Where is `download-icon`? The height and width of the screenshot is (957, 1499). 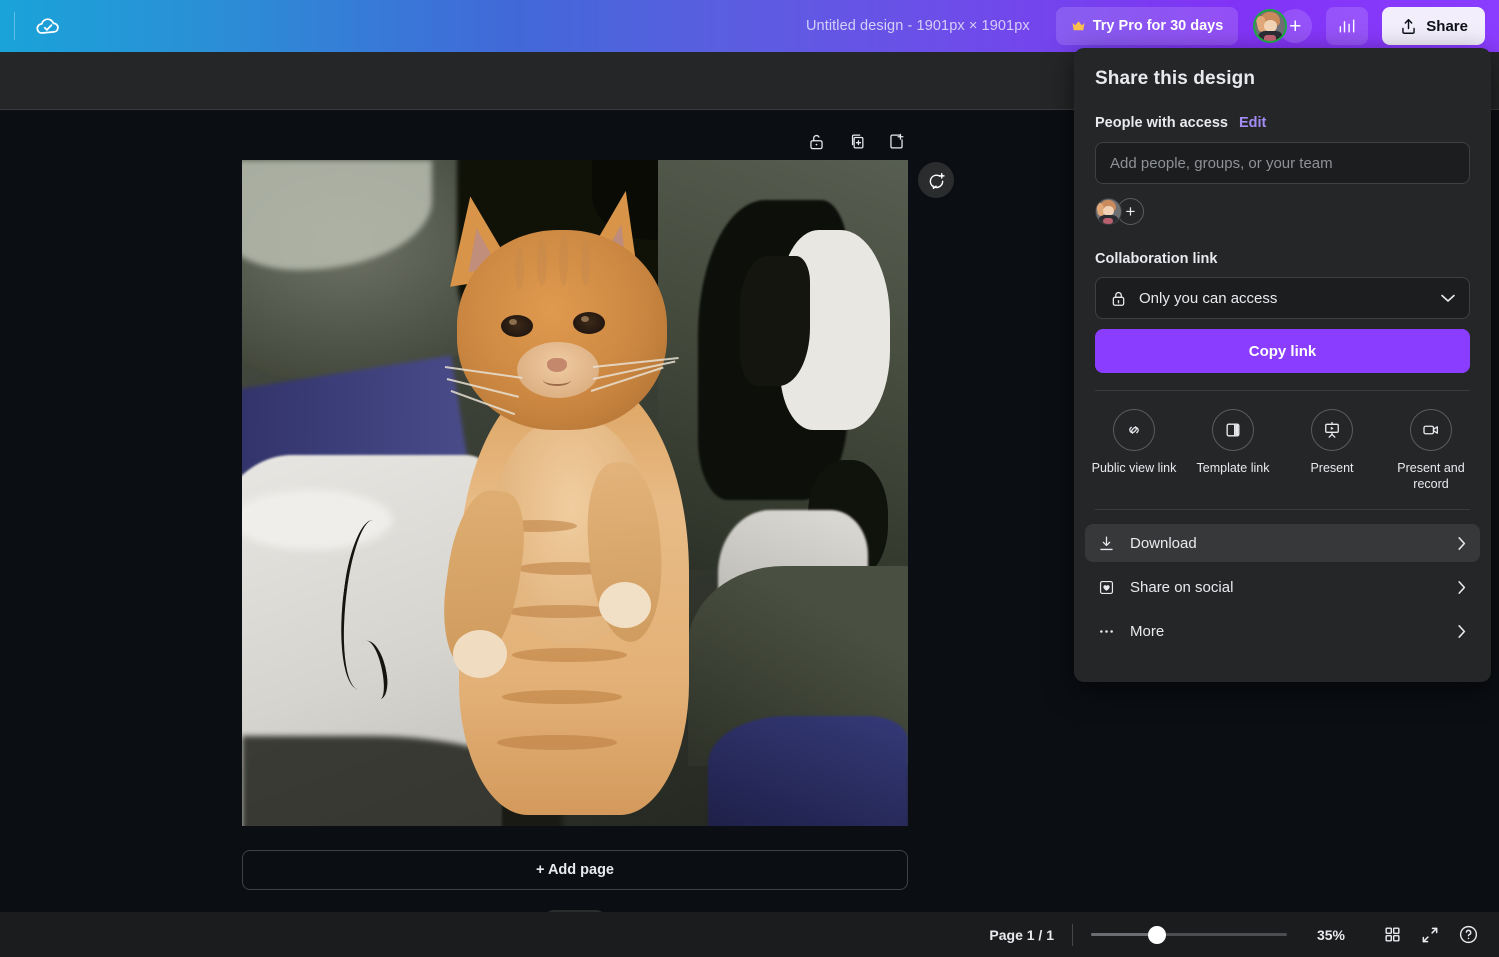
download-icon is located at coordinates (1106, 543).